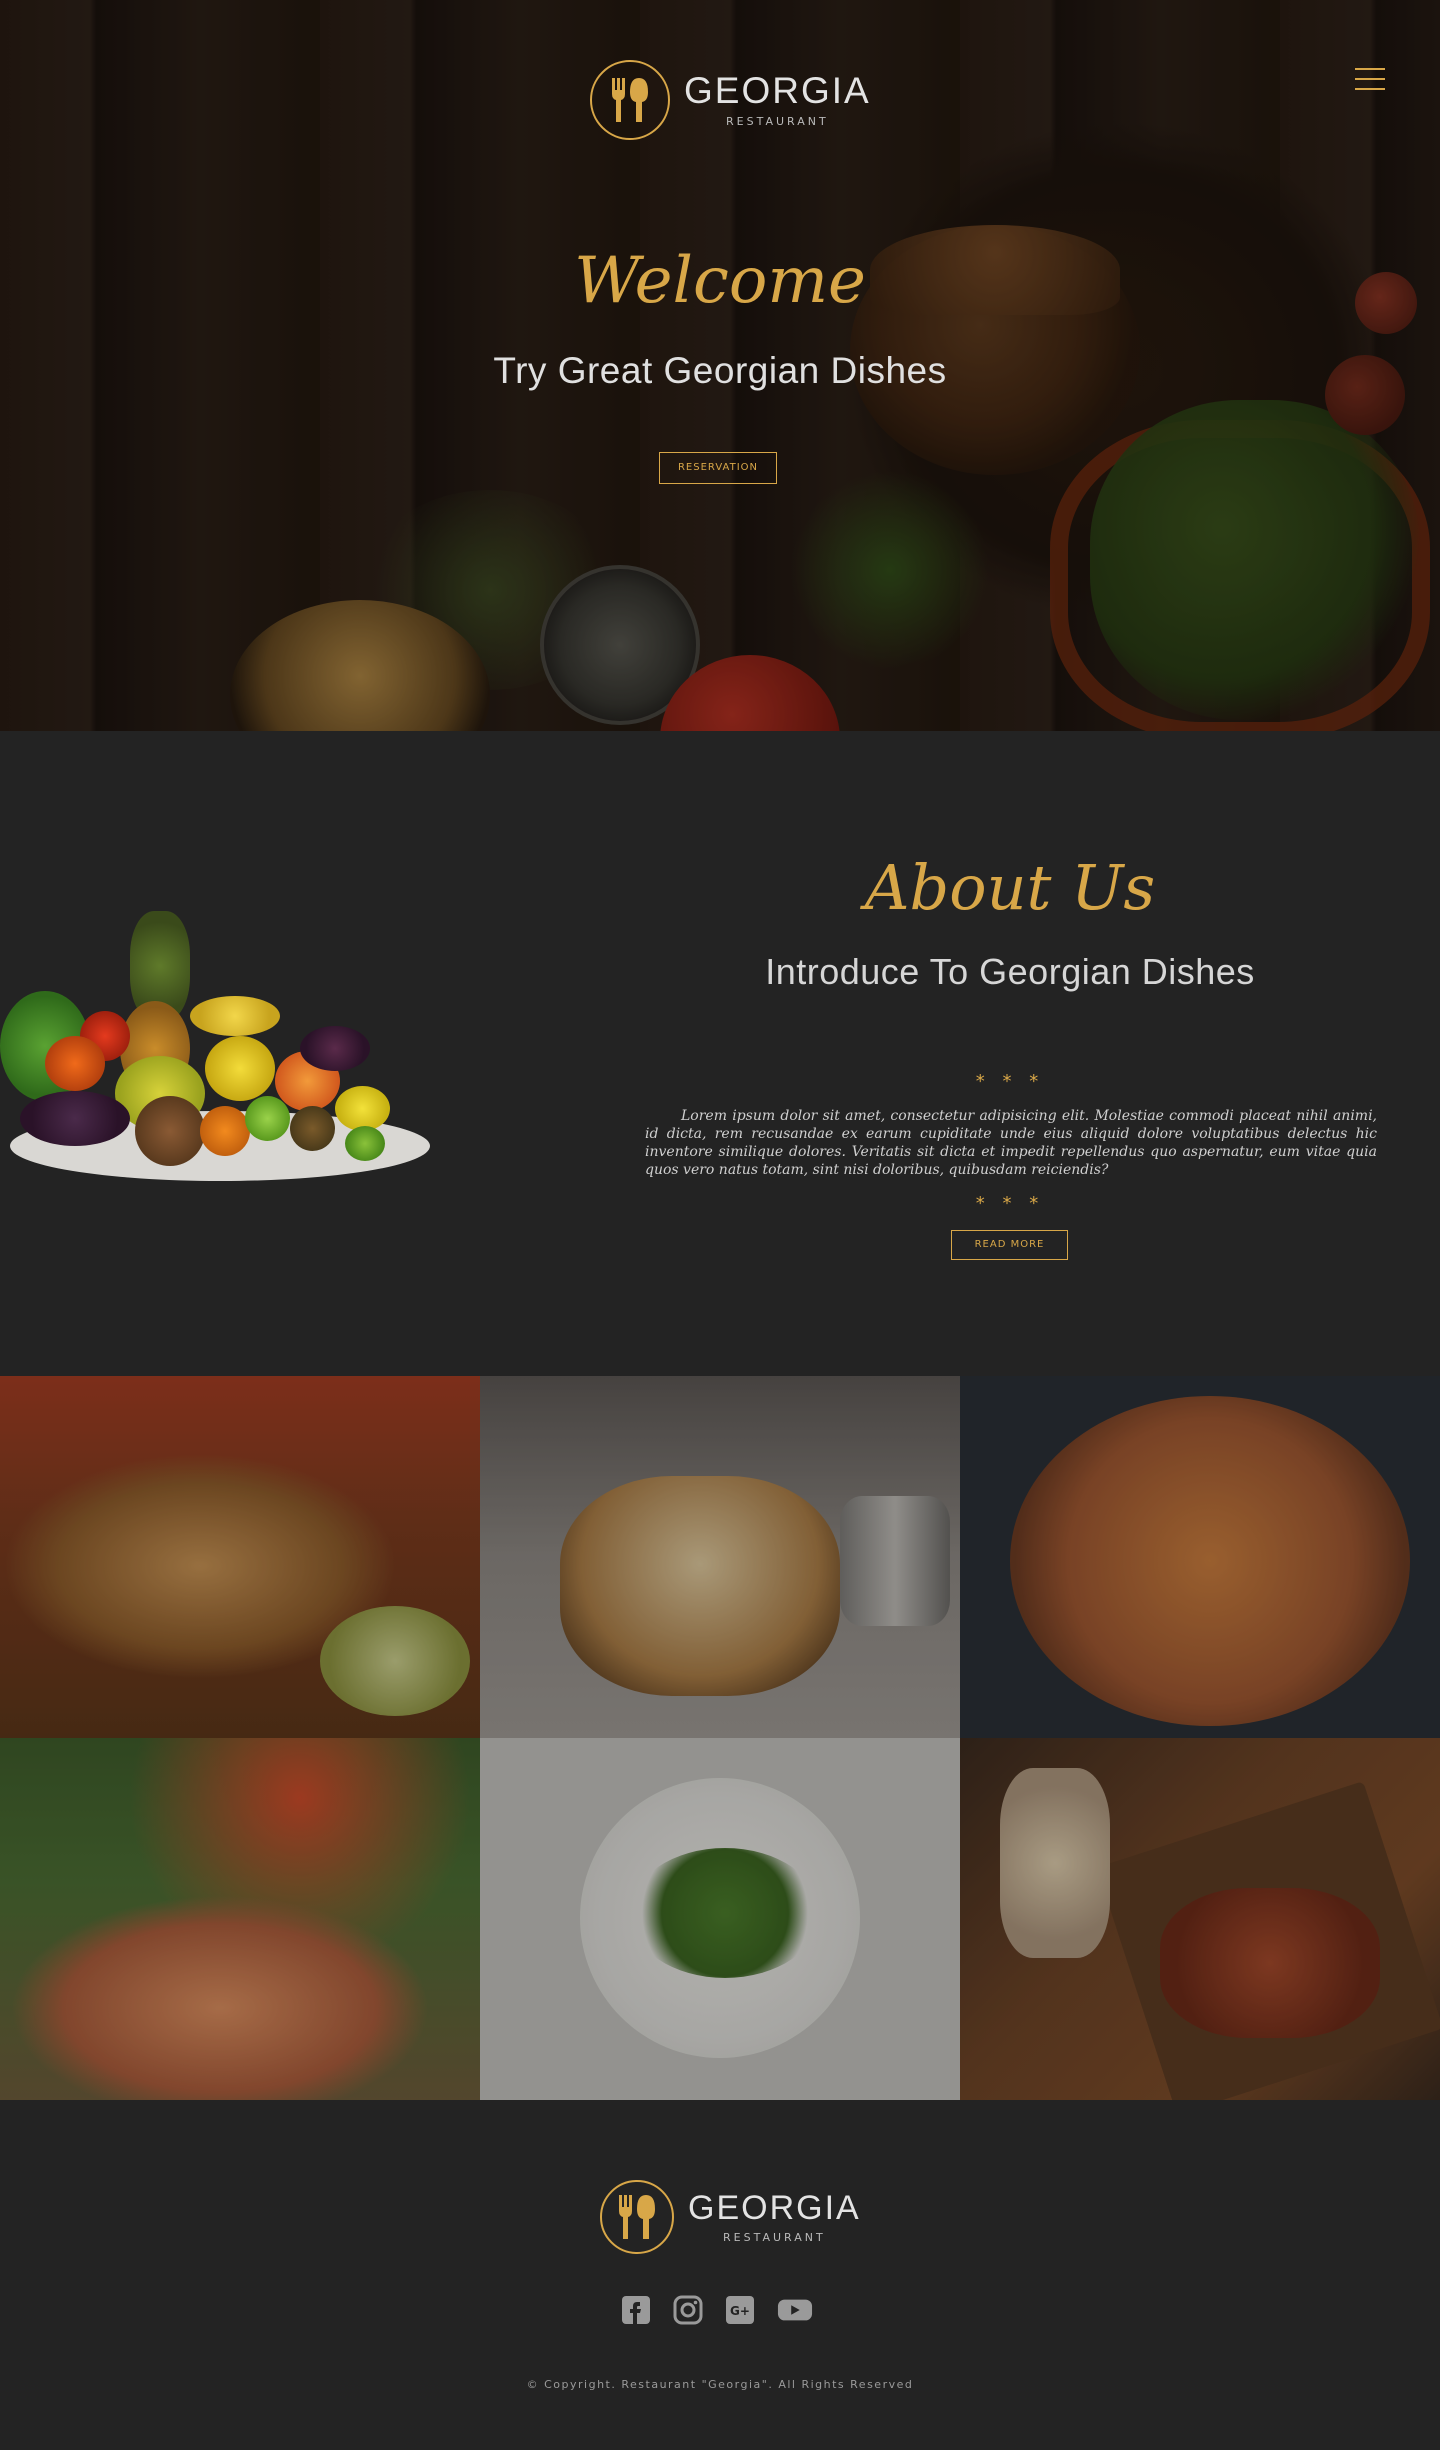 This screenshot has height=2450, width=1440. Describe the element at coordinates (720, 370) in the screenshot. I see `hero-tagline: Try Great Georgian Dishes` at that location.